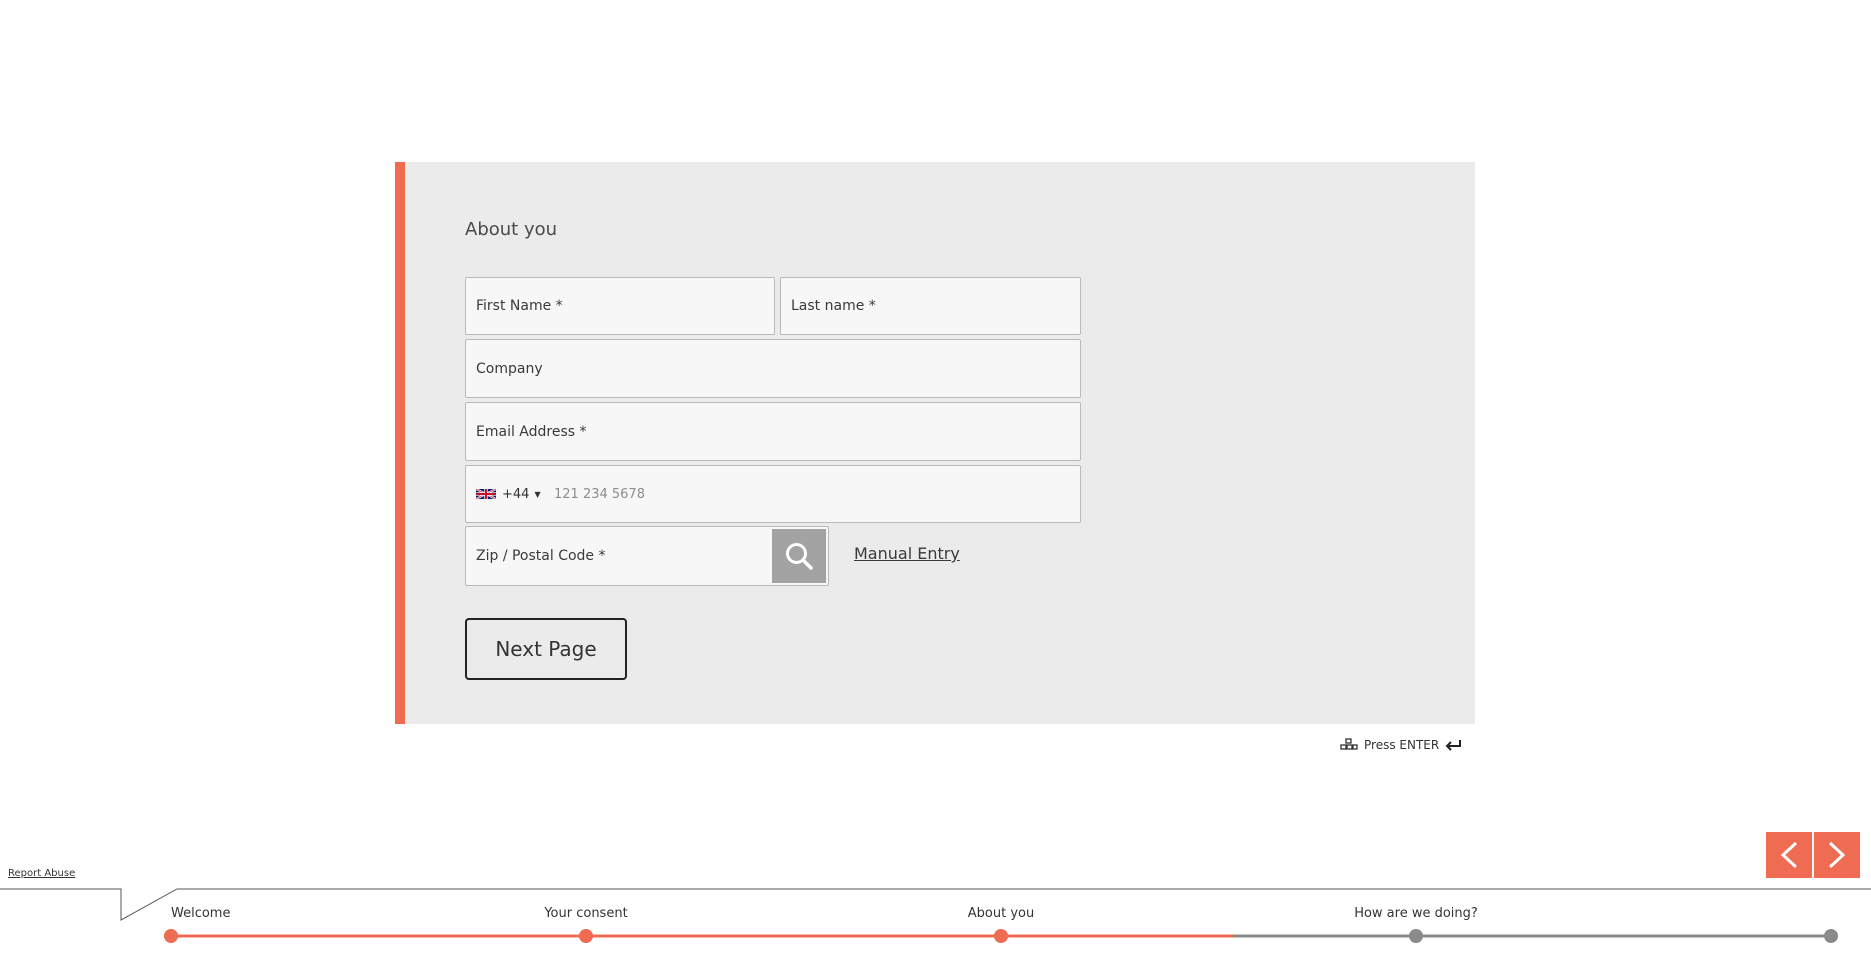 The width and height of the screenshot is (1871, 956). I want to click on progress-frame, so click(935, 913).